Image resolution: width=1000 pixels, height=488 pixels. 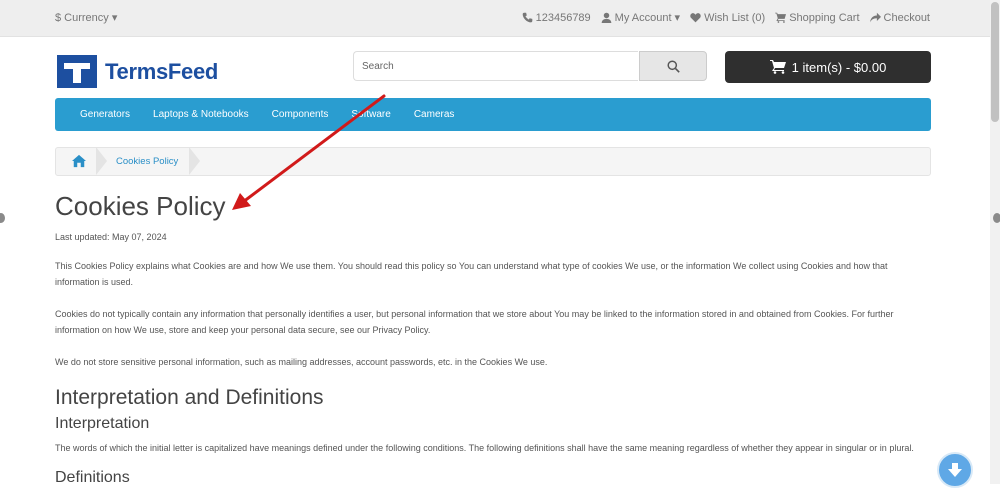 What do you see at coordinates (643, 17) in the screenshot?
I see `my-account-label: My Account` at bounding box center [643, 17].